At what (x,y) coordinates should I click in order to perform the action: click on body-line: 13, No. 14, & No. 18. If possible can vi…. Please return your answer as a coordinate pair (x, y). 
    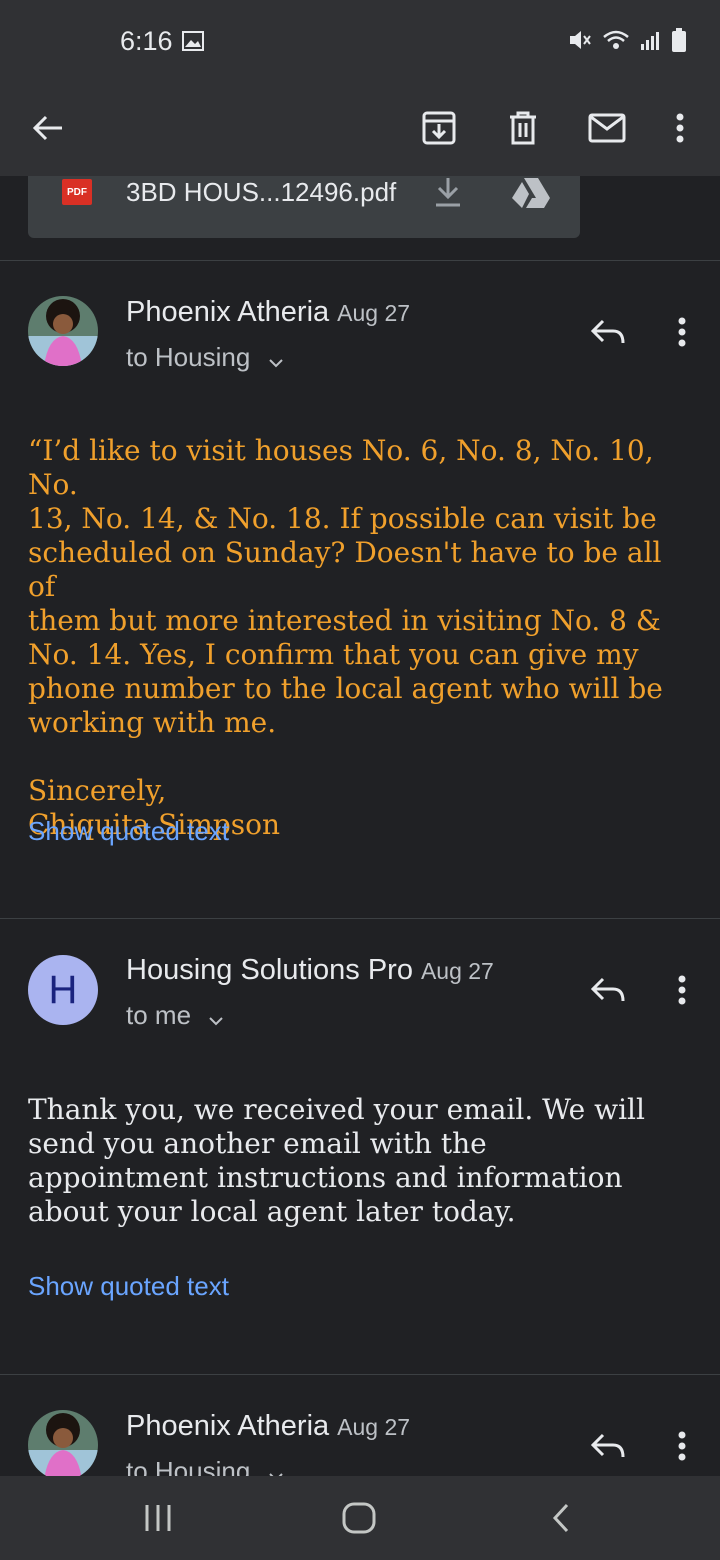
    Looking at the image, I should click on (342, 518).